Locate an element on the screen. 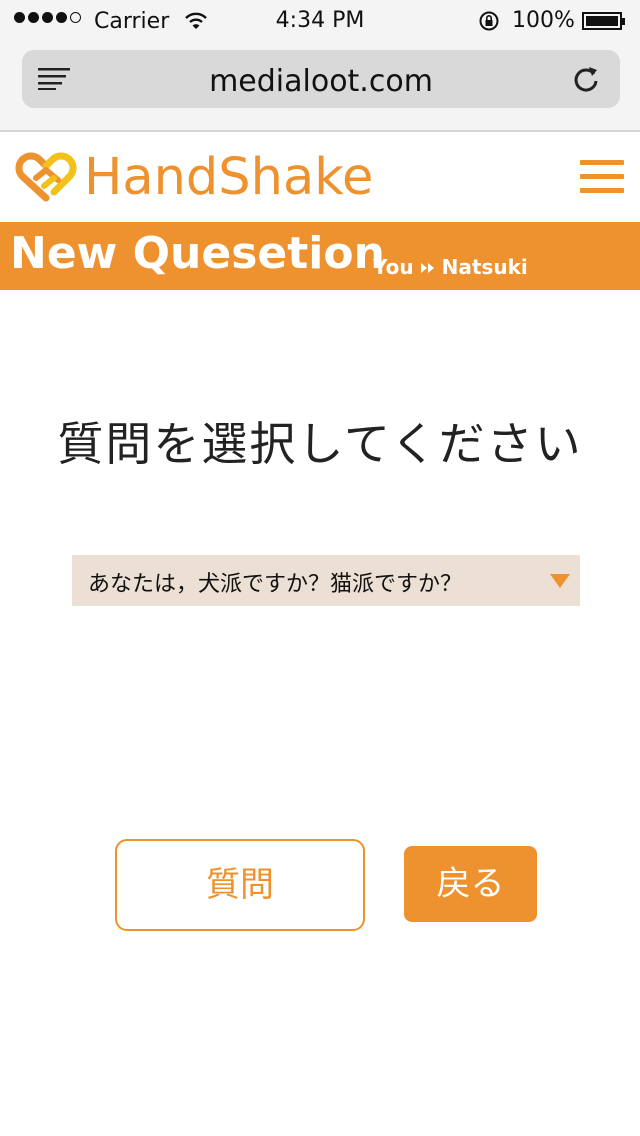 The image size is (640, 1136). breadcrumb: You Natsuki is located at coordinates (450, 267).